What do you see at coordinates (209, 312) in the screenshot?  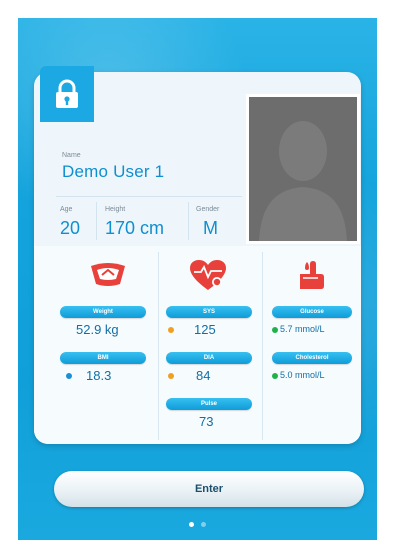 I see `sys-label: SYS` at bounding box center [209, 312].